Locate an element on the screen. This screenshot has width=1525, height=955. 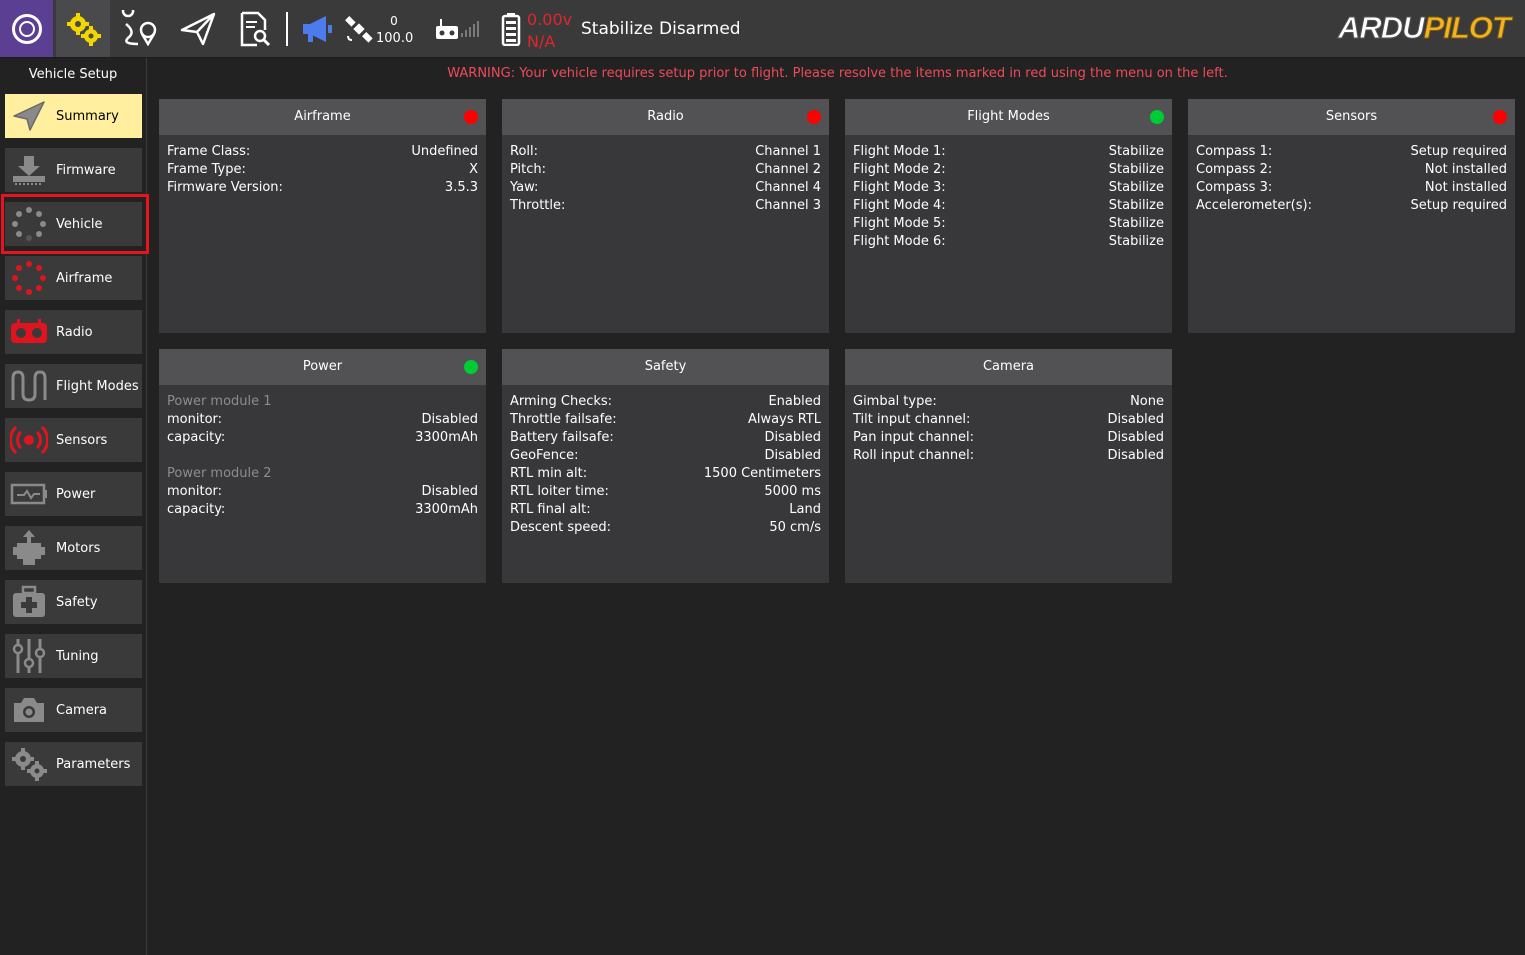
battery-indicator is located at coordinates (511, 28).